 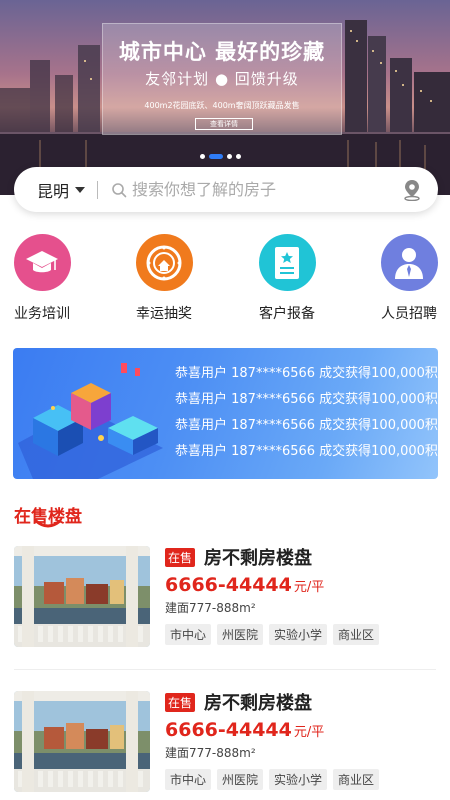 I want to click on chevron-down-icon, so click(x=80, y=189).